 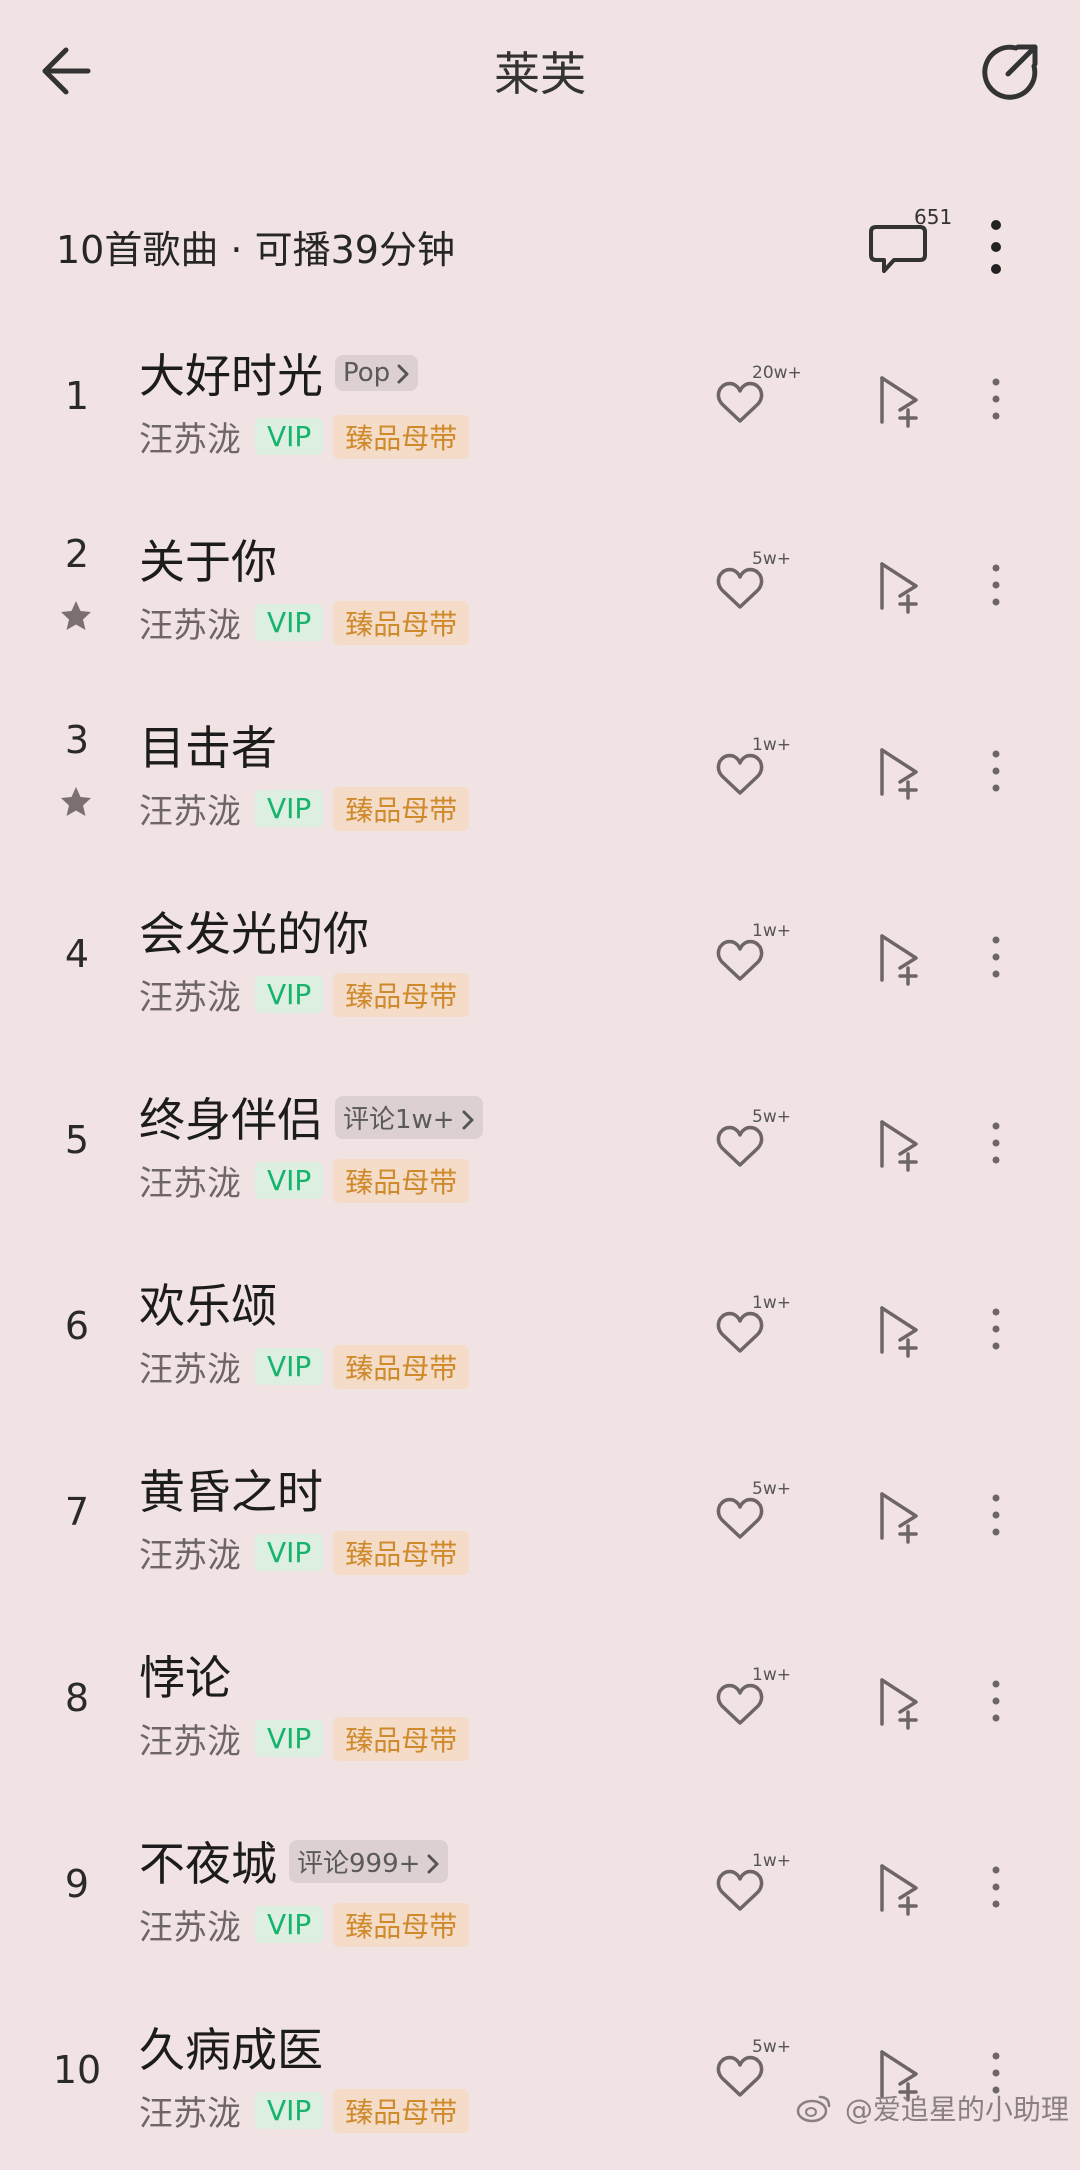 What do you see at coordinates (540, 1519) in the screenshot?
I see `song-row: 7 黄昏之时汪苏泷 VIP 臻品母带 5w+` at bounding box center [540, 1519].